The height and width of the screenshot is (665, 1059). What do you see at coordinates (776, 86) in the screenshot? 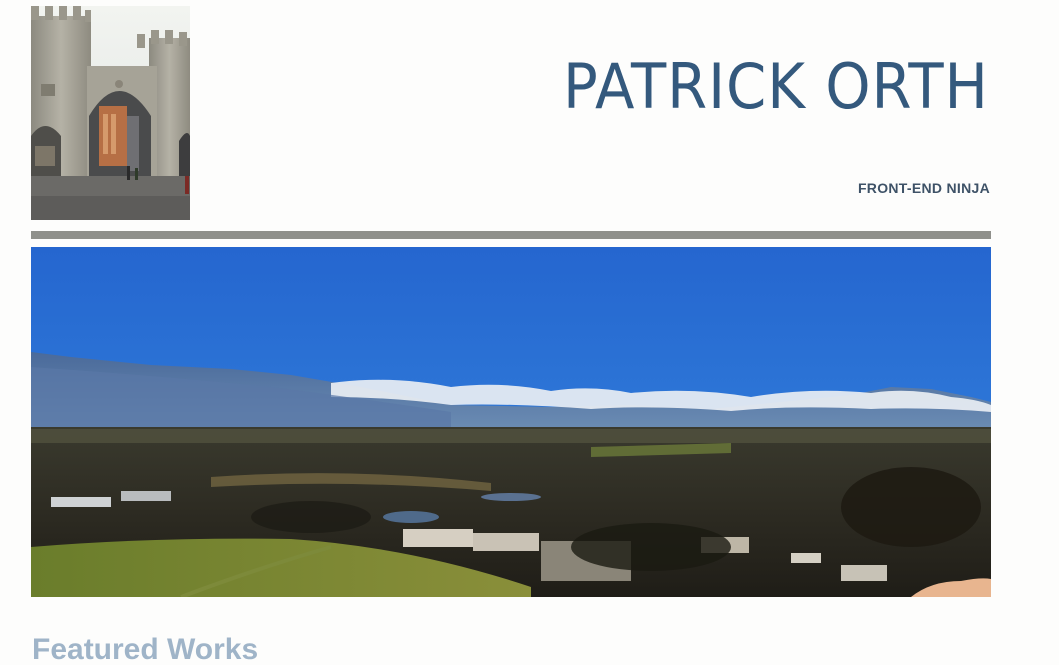
I see `site-title: PATRICK ORTH` at bounding box center [776, 86].